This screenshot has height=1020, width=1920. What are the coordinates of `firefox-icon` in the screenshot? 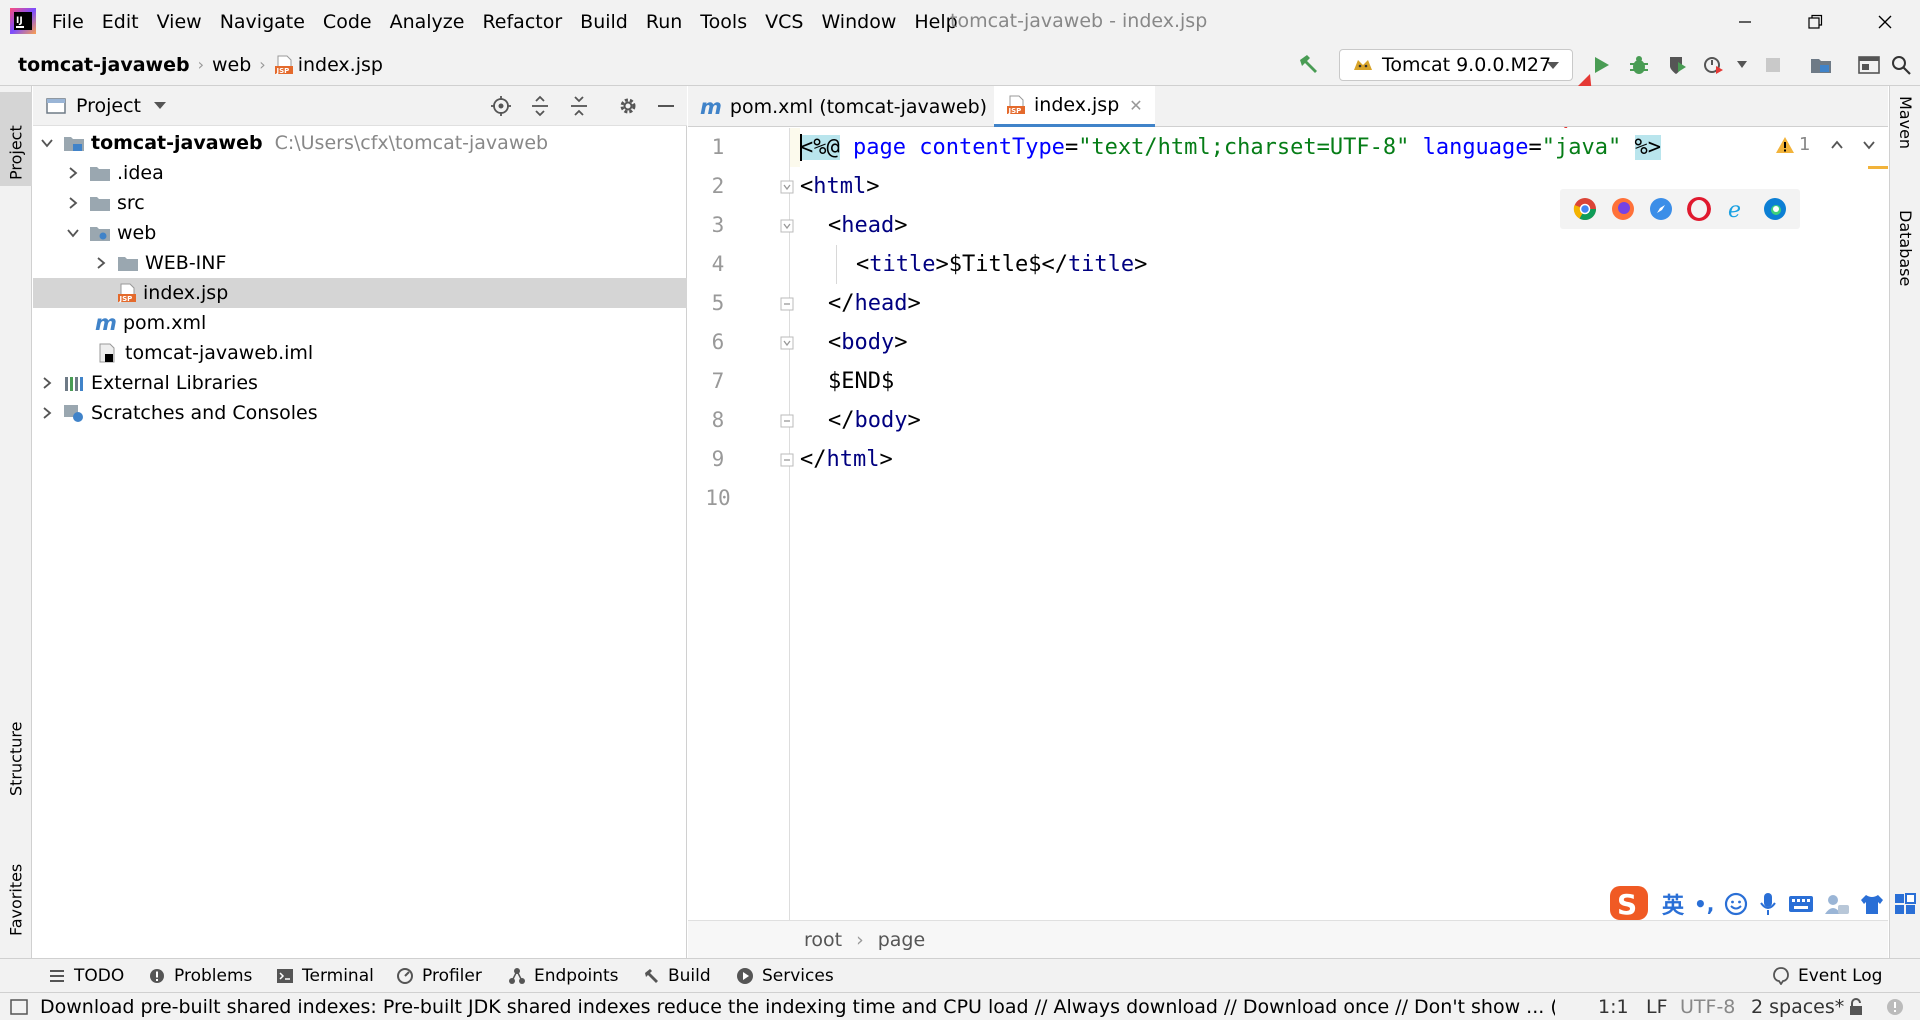 It's located at (1623, 209).